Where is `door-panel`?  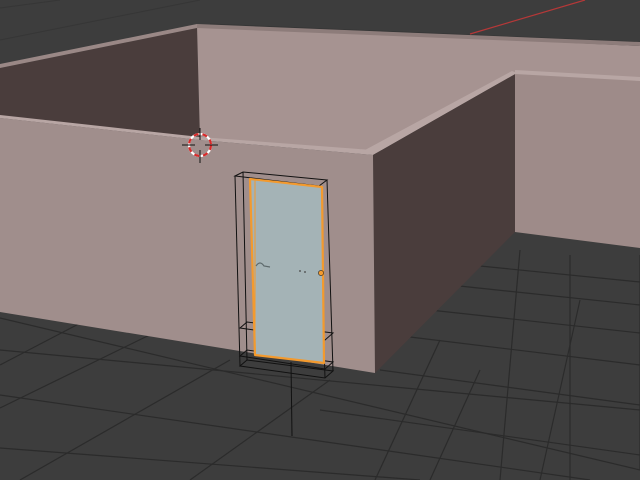
door-panel is located at coordinates (287, 271).